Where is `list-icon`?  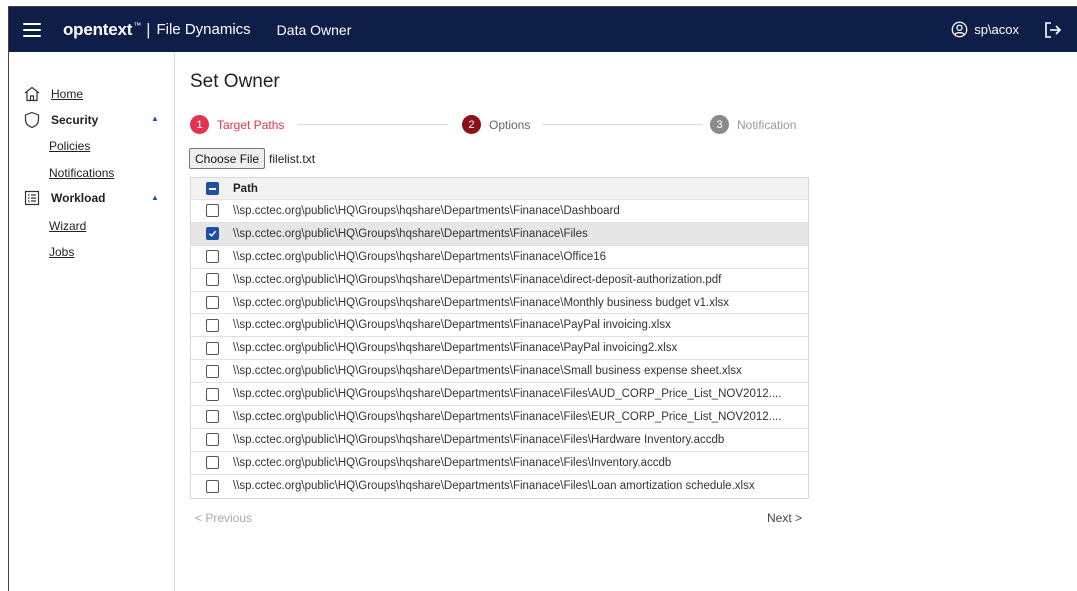 list-icon is located at coordinates (32, 198).